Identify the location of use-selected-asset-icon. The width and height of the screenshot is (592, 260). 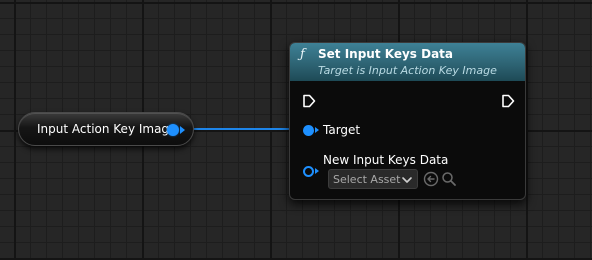
(431, 179).